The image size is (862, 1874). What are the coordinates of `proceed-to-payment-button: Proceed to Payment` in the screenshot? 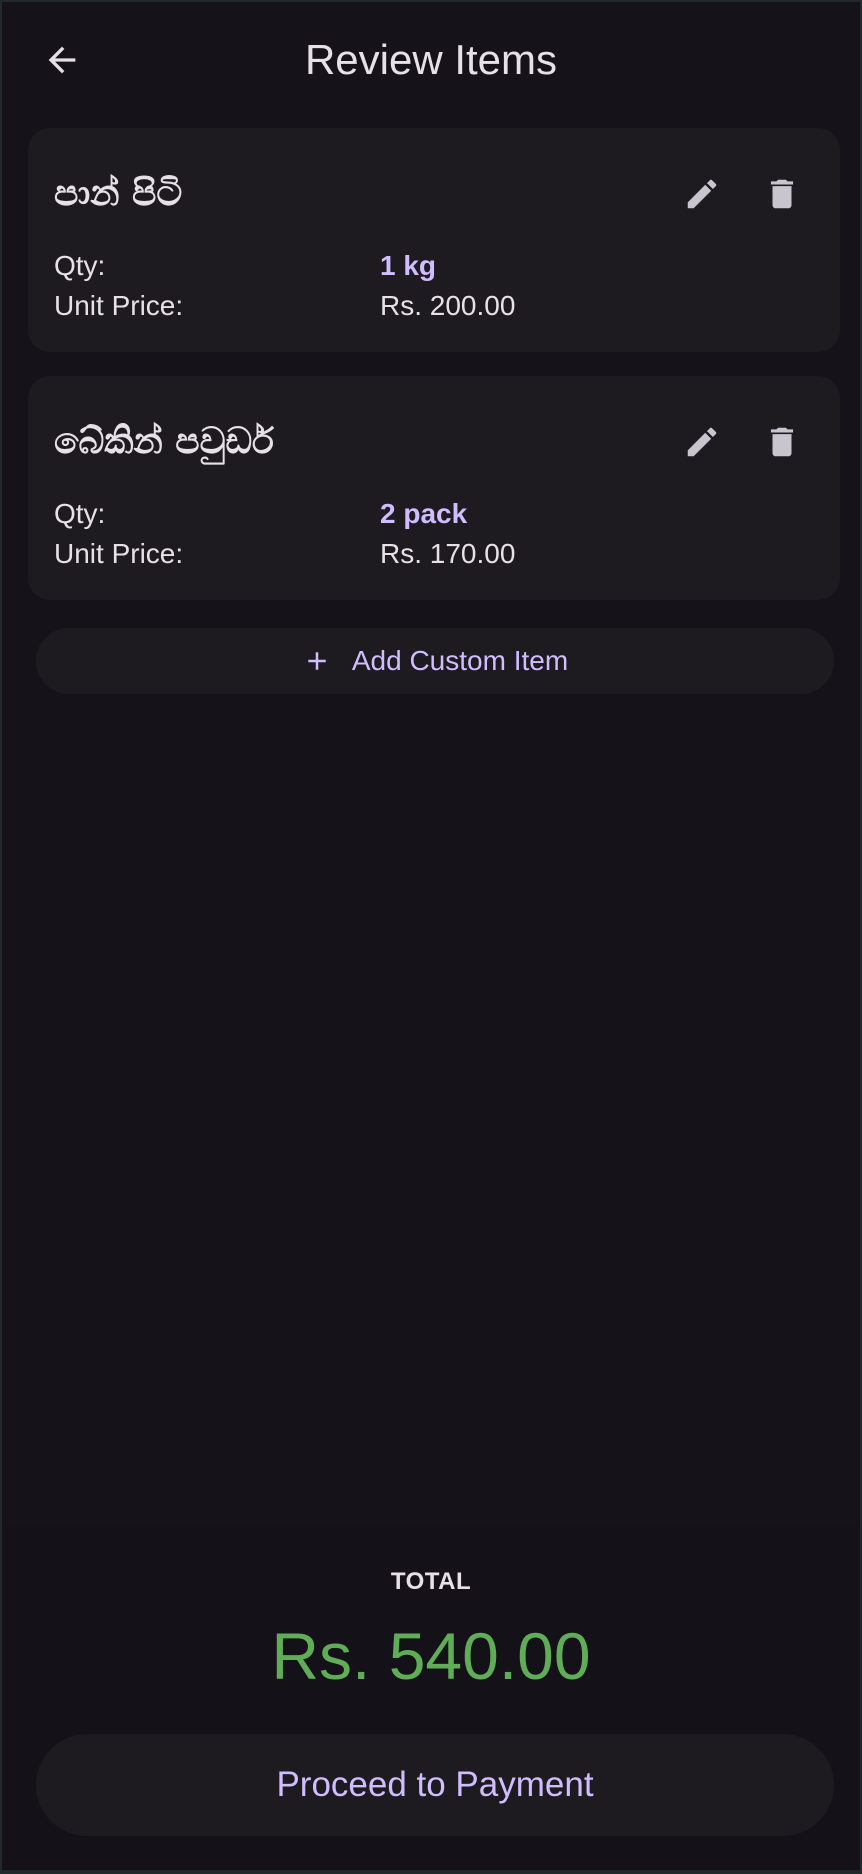 It's located at (435, 1785).